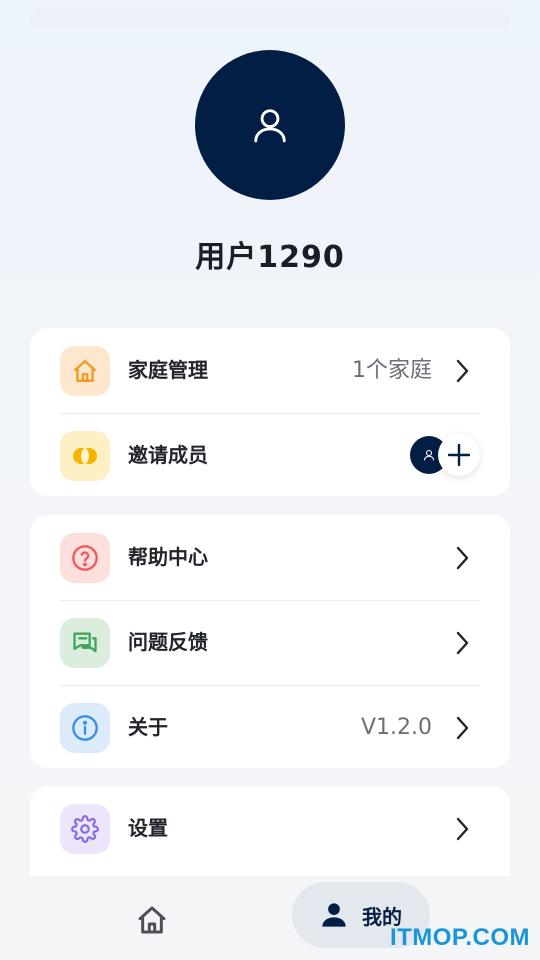  I want to click on add-member-button, so click(459, 455).